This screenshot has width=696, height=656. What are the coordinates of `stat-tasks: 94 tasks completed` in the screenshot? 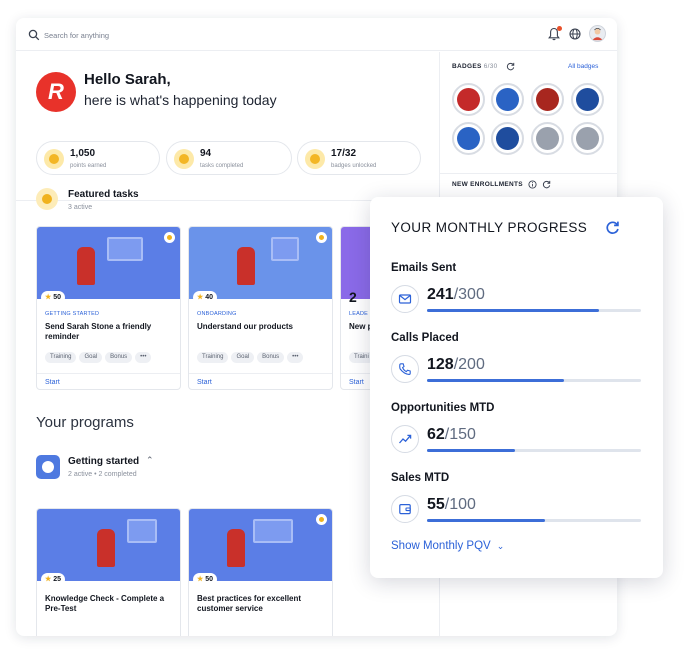 It's located at (229, 158).